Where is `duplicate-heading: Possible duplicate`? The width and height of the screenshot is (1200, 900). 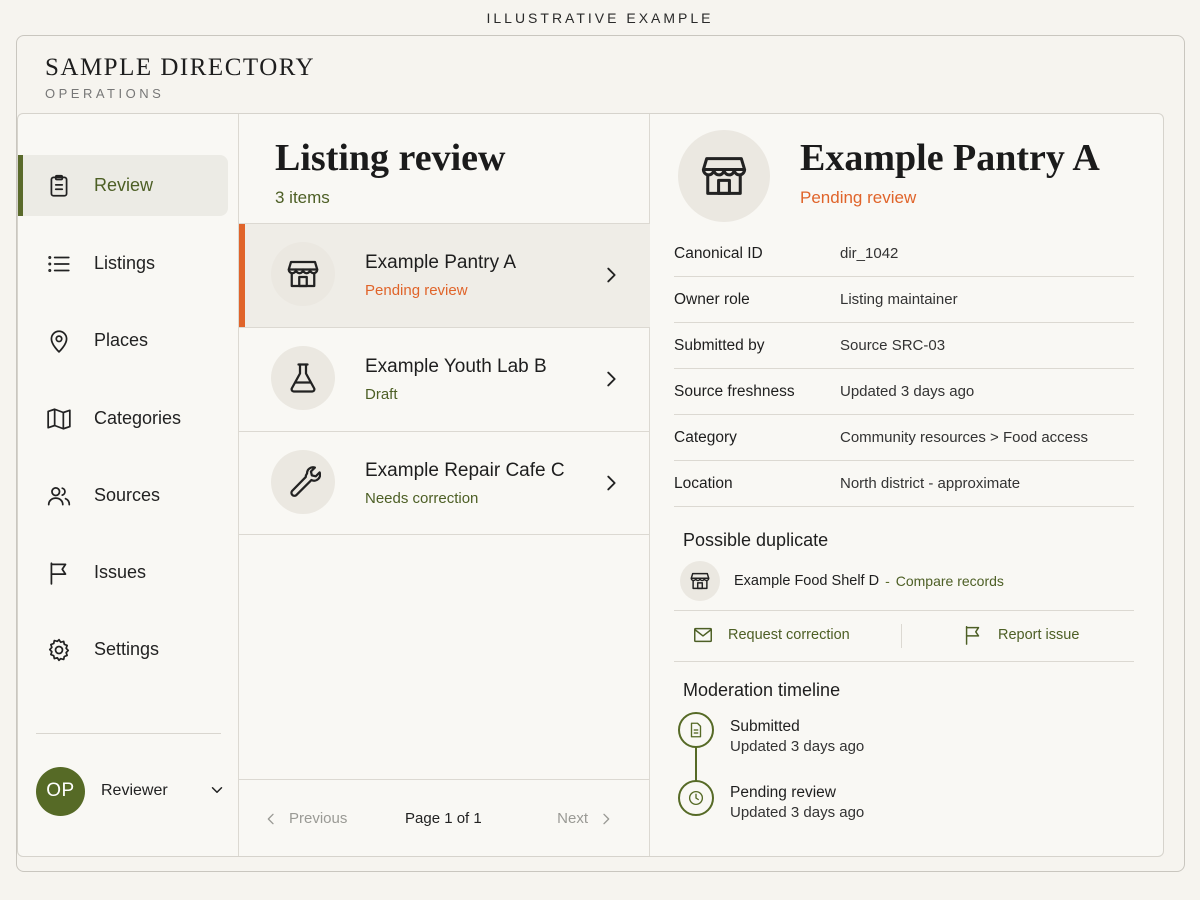 duplicate-heading: Possible duplicate is located at coordinates (756, 540).